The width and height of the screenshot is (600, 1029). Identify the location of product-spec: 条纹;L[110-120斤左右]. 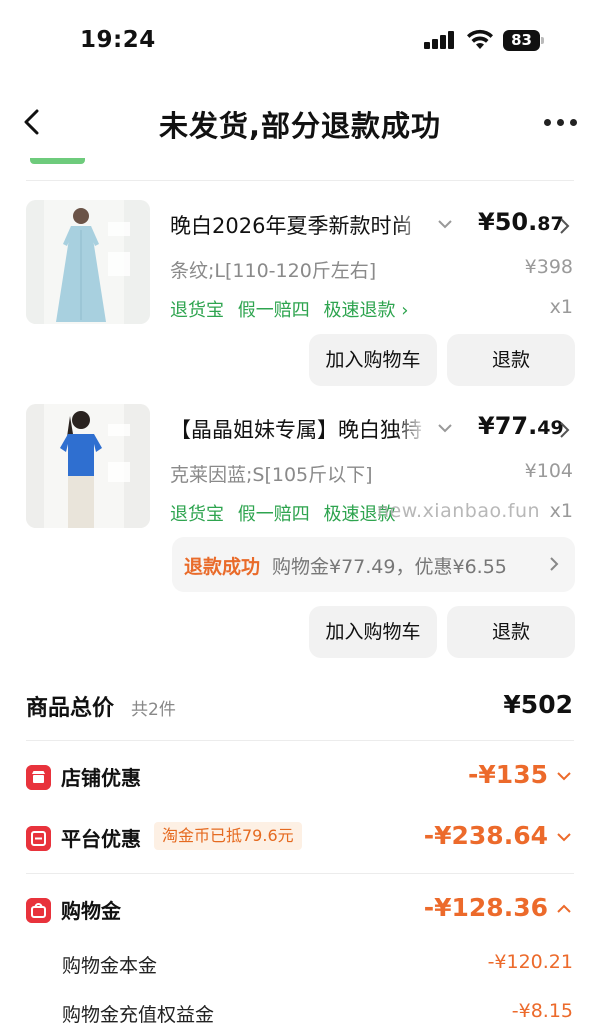
(273, 271).